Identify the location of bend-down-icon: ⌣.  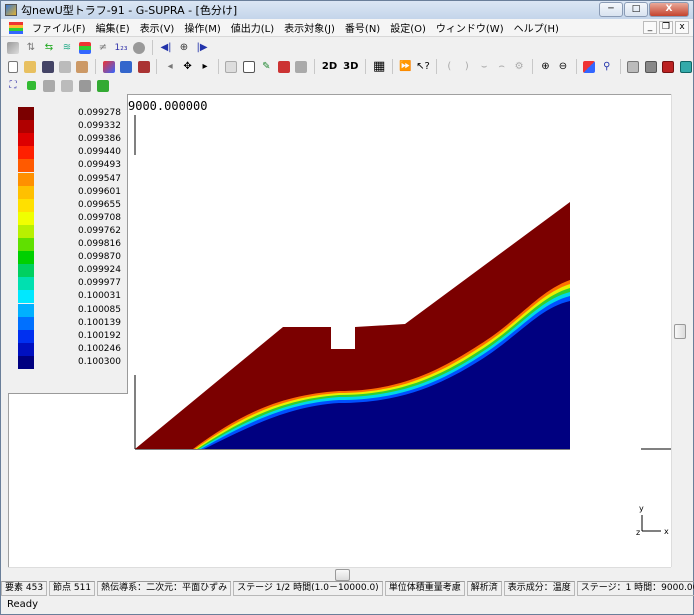
(484, 67).